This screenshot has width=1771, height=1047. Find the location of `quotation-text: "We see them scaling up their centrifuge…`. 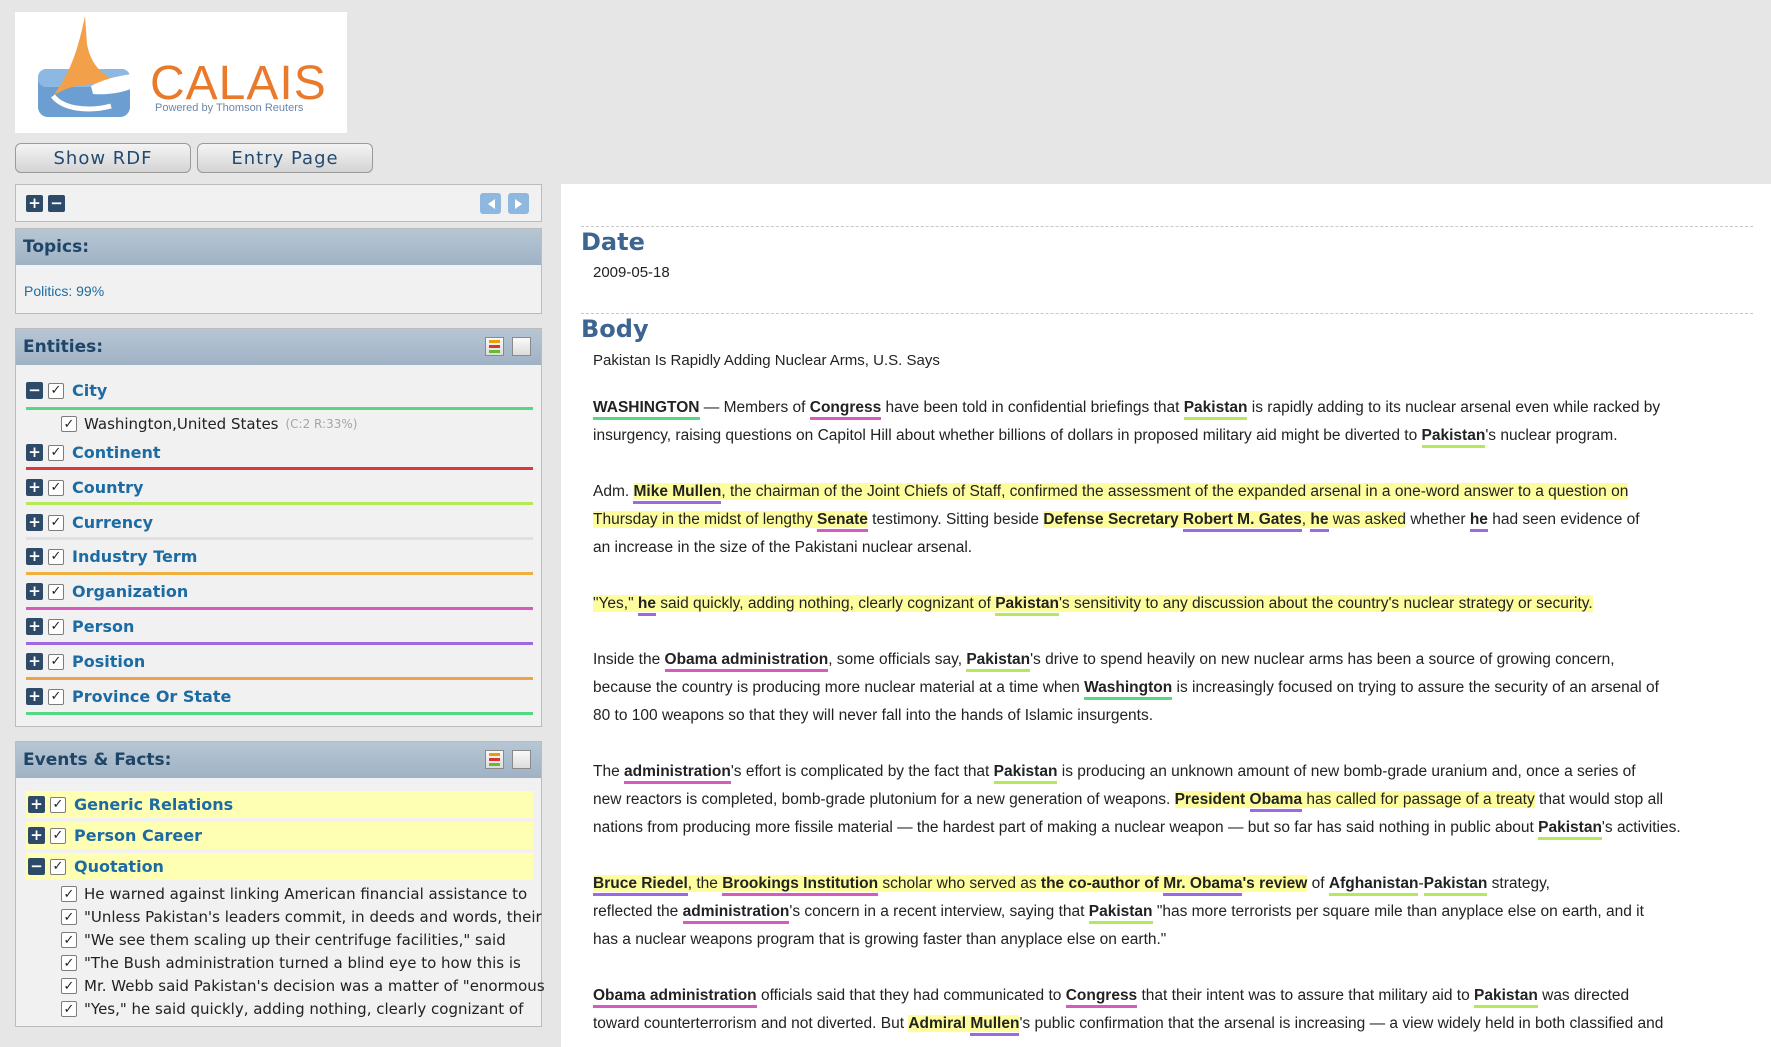

quotation-text: "We see them scaling up their centrifuge… is located at coordinates (295, 940).